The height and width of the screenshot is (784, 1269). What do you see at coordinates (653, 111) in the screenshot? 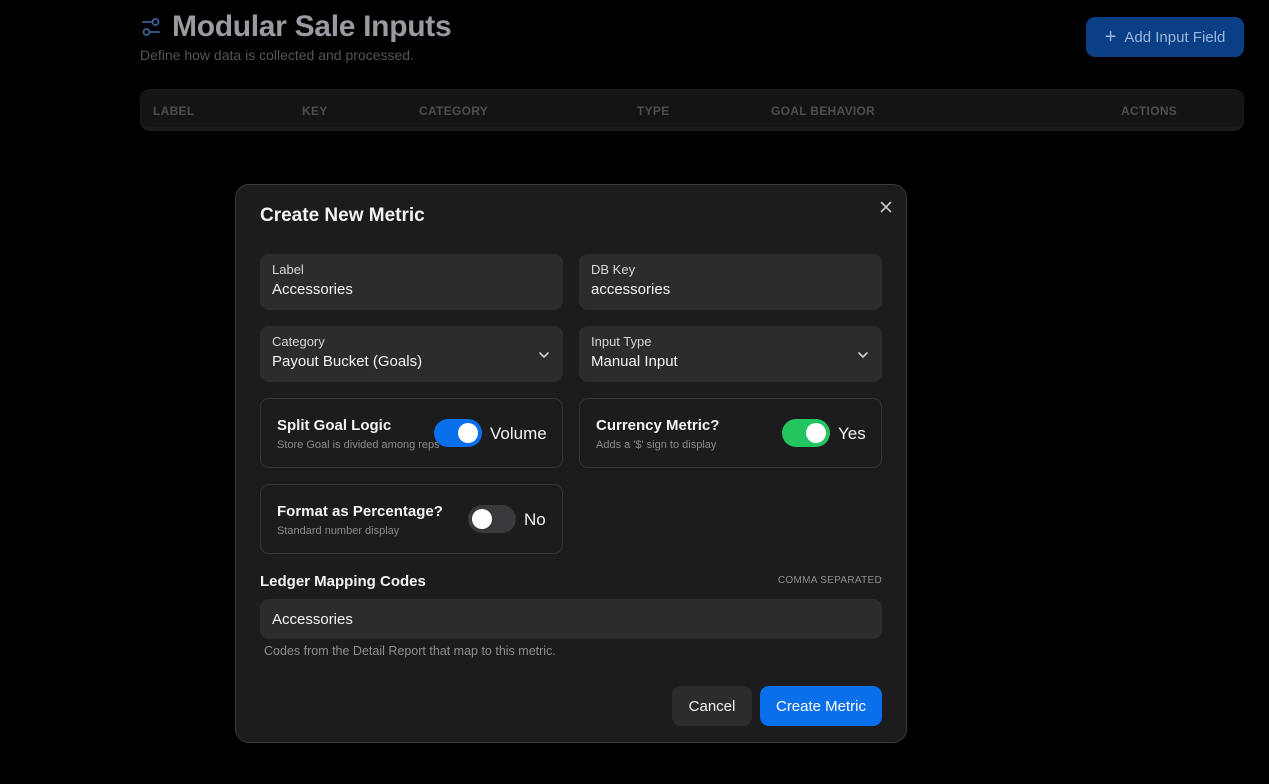
I see `column-header-type: TYPE` at bounding box center [653, 111].